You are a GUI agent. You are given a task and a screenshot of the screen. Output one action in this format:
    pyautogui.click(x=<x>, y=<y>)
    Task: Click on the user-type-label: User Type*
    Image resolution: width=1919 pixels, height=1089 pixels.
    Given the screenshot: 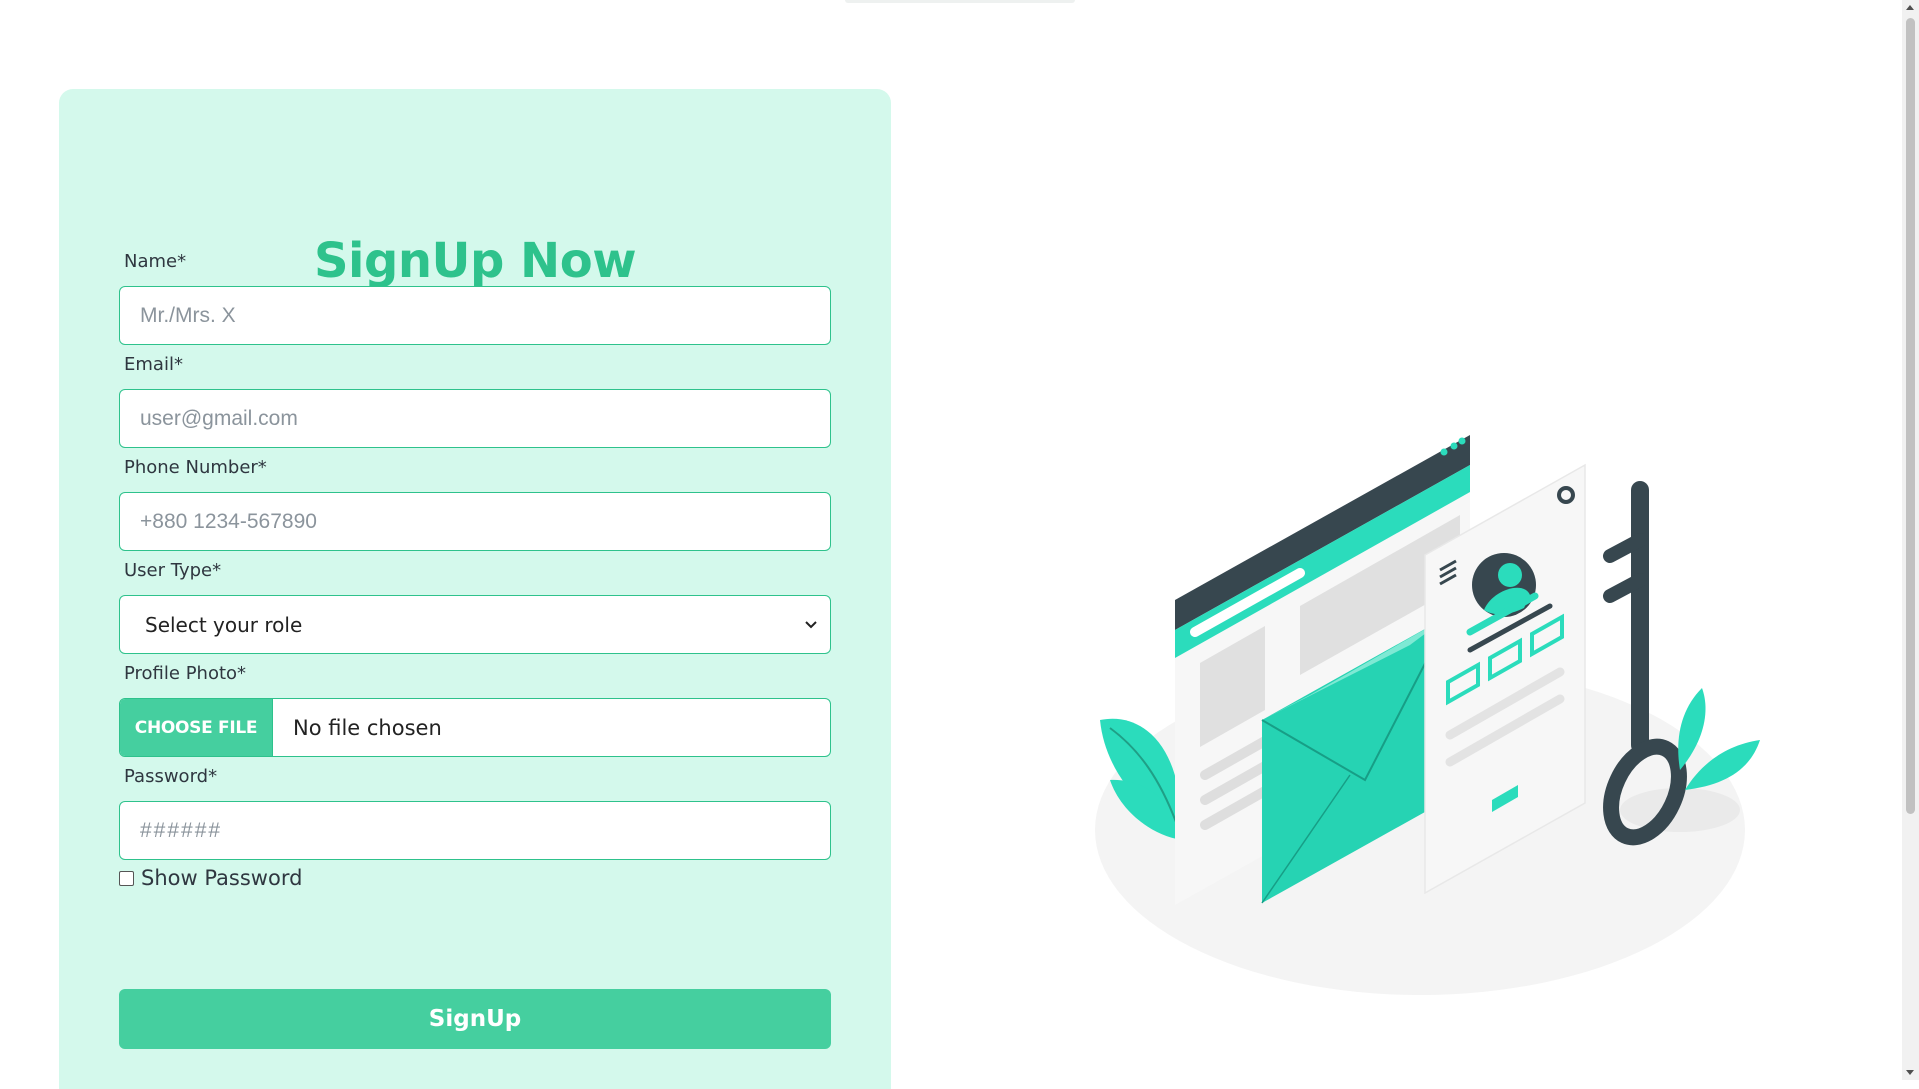 What is the action you would take?
    pyautogui.click(x=173, y=570)
    